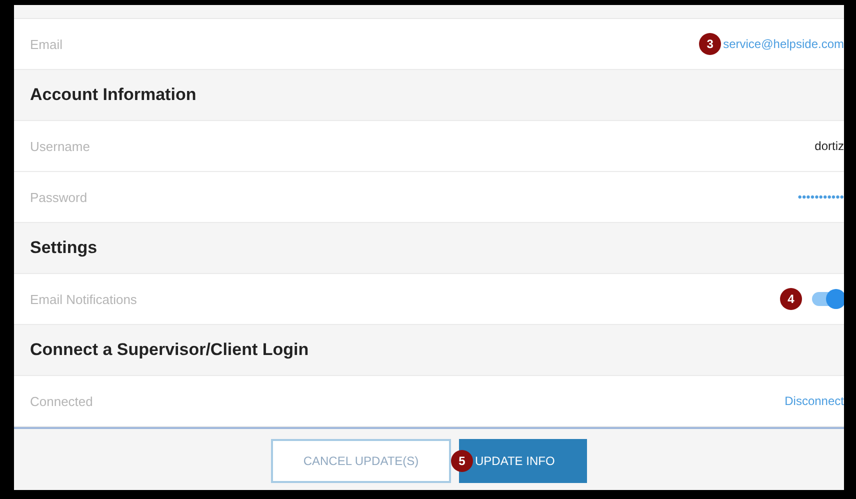  Describe the element at coordinates (361, 460) in the screenshot. I see `cancel-button: CANCEL UPDATE(S)` at that location.